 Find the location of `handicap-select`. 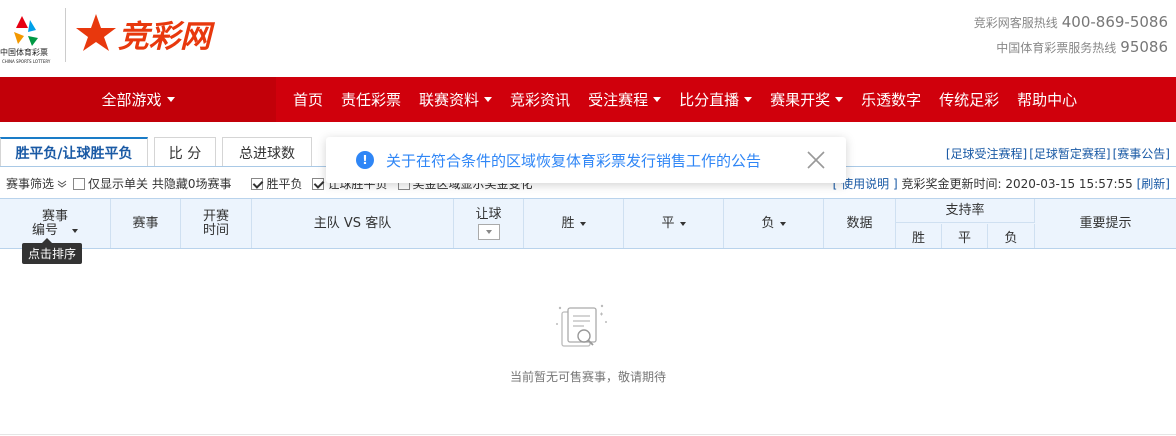

handicap-select is located at coordinates (488, 231).